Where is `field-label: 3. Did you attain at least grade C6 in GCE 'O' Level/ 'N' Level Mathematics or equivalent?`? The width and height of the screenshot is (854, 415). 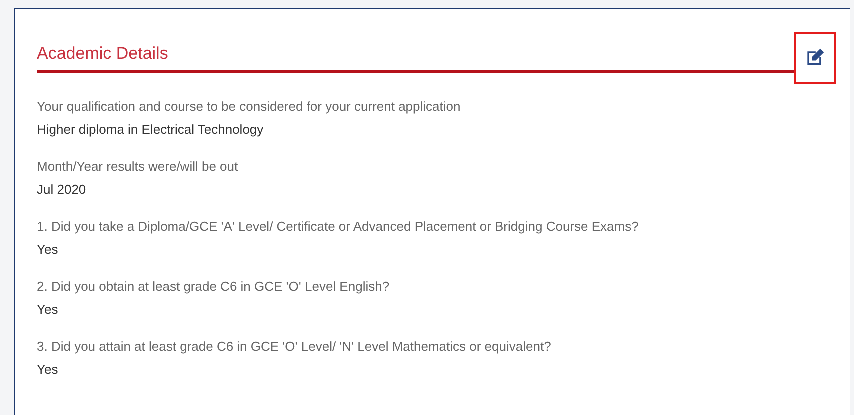 field-label: 3. Did you attain at least grade C6 in GCE 'O' Level/ 'N' Level Mathematics or equivalent? is located at coordinates (294, 346).